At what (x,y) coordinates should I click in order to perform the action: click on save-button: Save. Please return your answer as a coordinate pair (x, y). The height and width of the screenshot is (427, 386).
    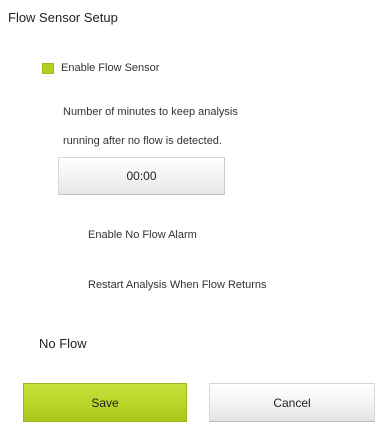
    Looking at the image, I should click on (105, 402).